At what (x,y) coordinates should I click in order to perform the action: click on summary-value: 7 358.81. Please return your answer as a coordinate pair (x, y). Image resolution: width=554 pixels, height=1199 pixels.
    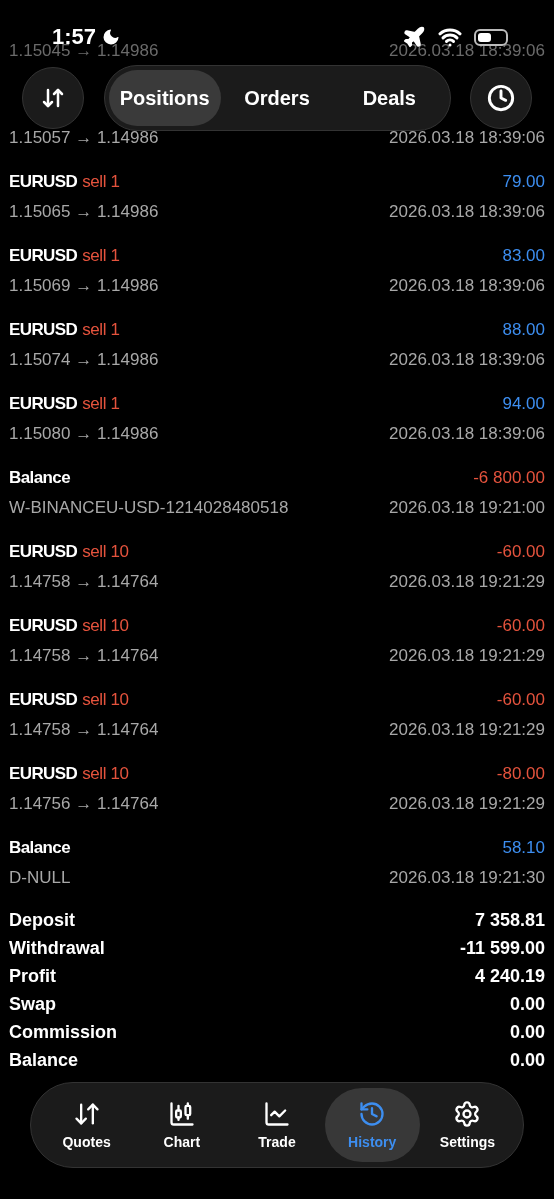
    Looking at the image, I should click on (509, 920).